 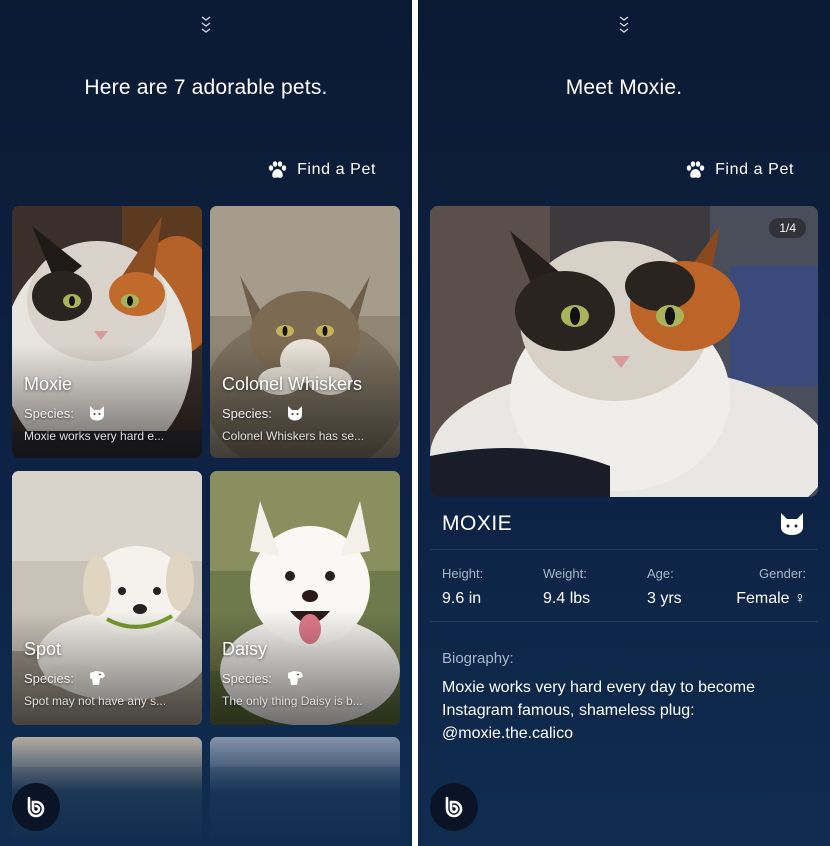 What do you see at coordinates (462, 587) in the screenshot?
I see `stat-height: Height: 9.6 in` at bounding box center [462, 587].